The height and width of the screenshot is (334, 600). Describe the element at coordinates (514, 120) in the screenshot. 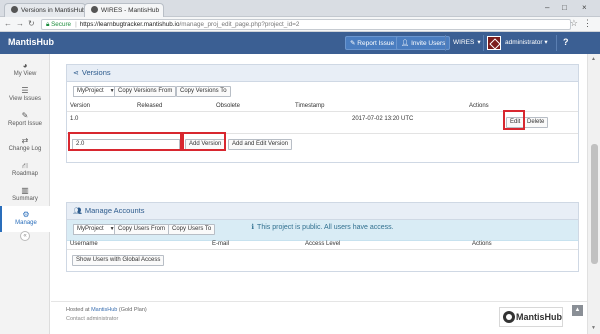

I see `edit-highlight-box` at that location.